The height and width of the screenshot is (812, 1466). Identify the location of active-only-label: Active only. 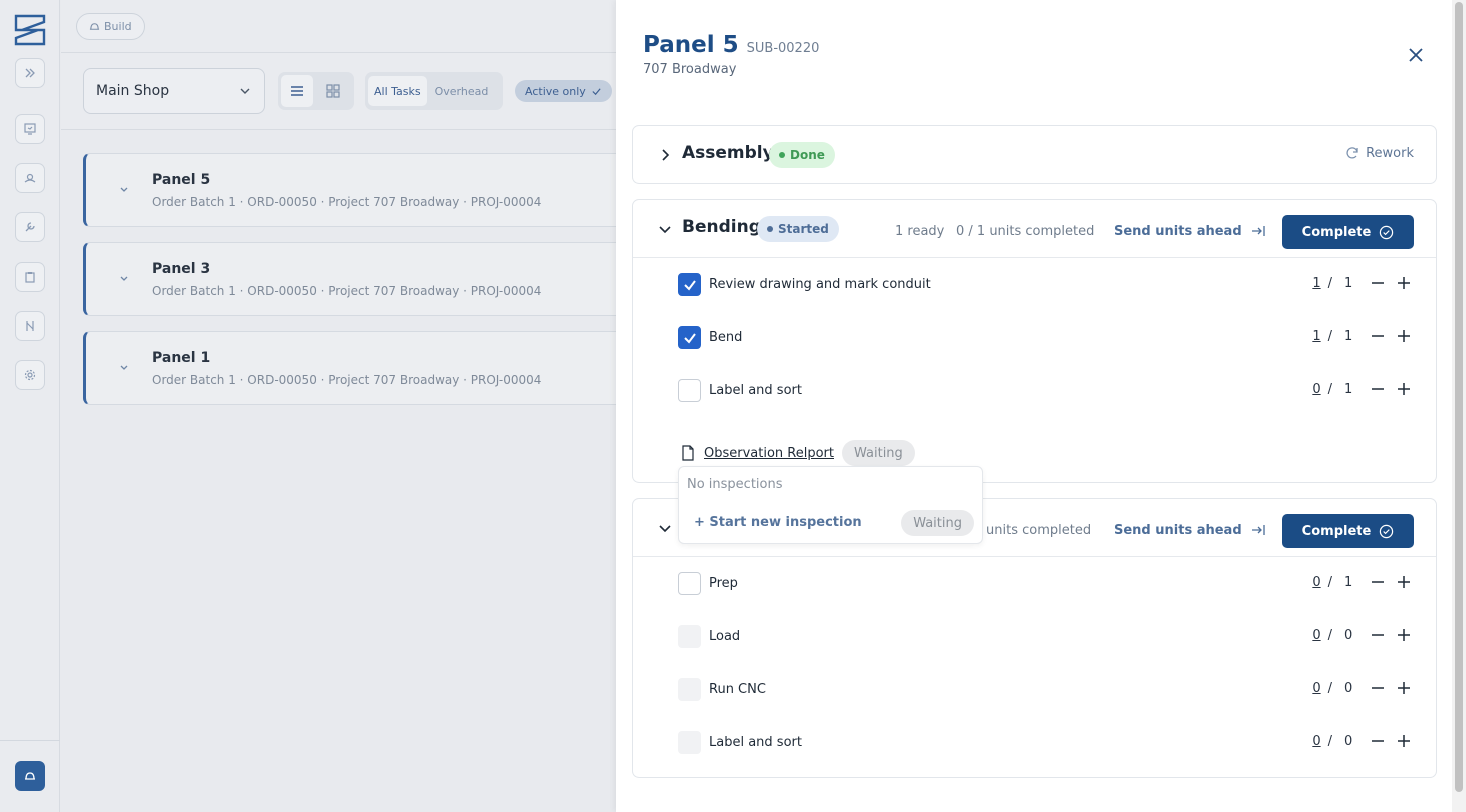
(555, 91).